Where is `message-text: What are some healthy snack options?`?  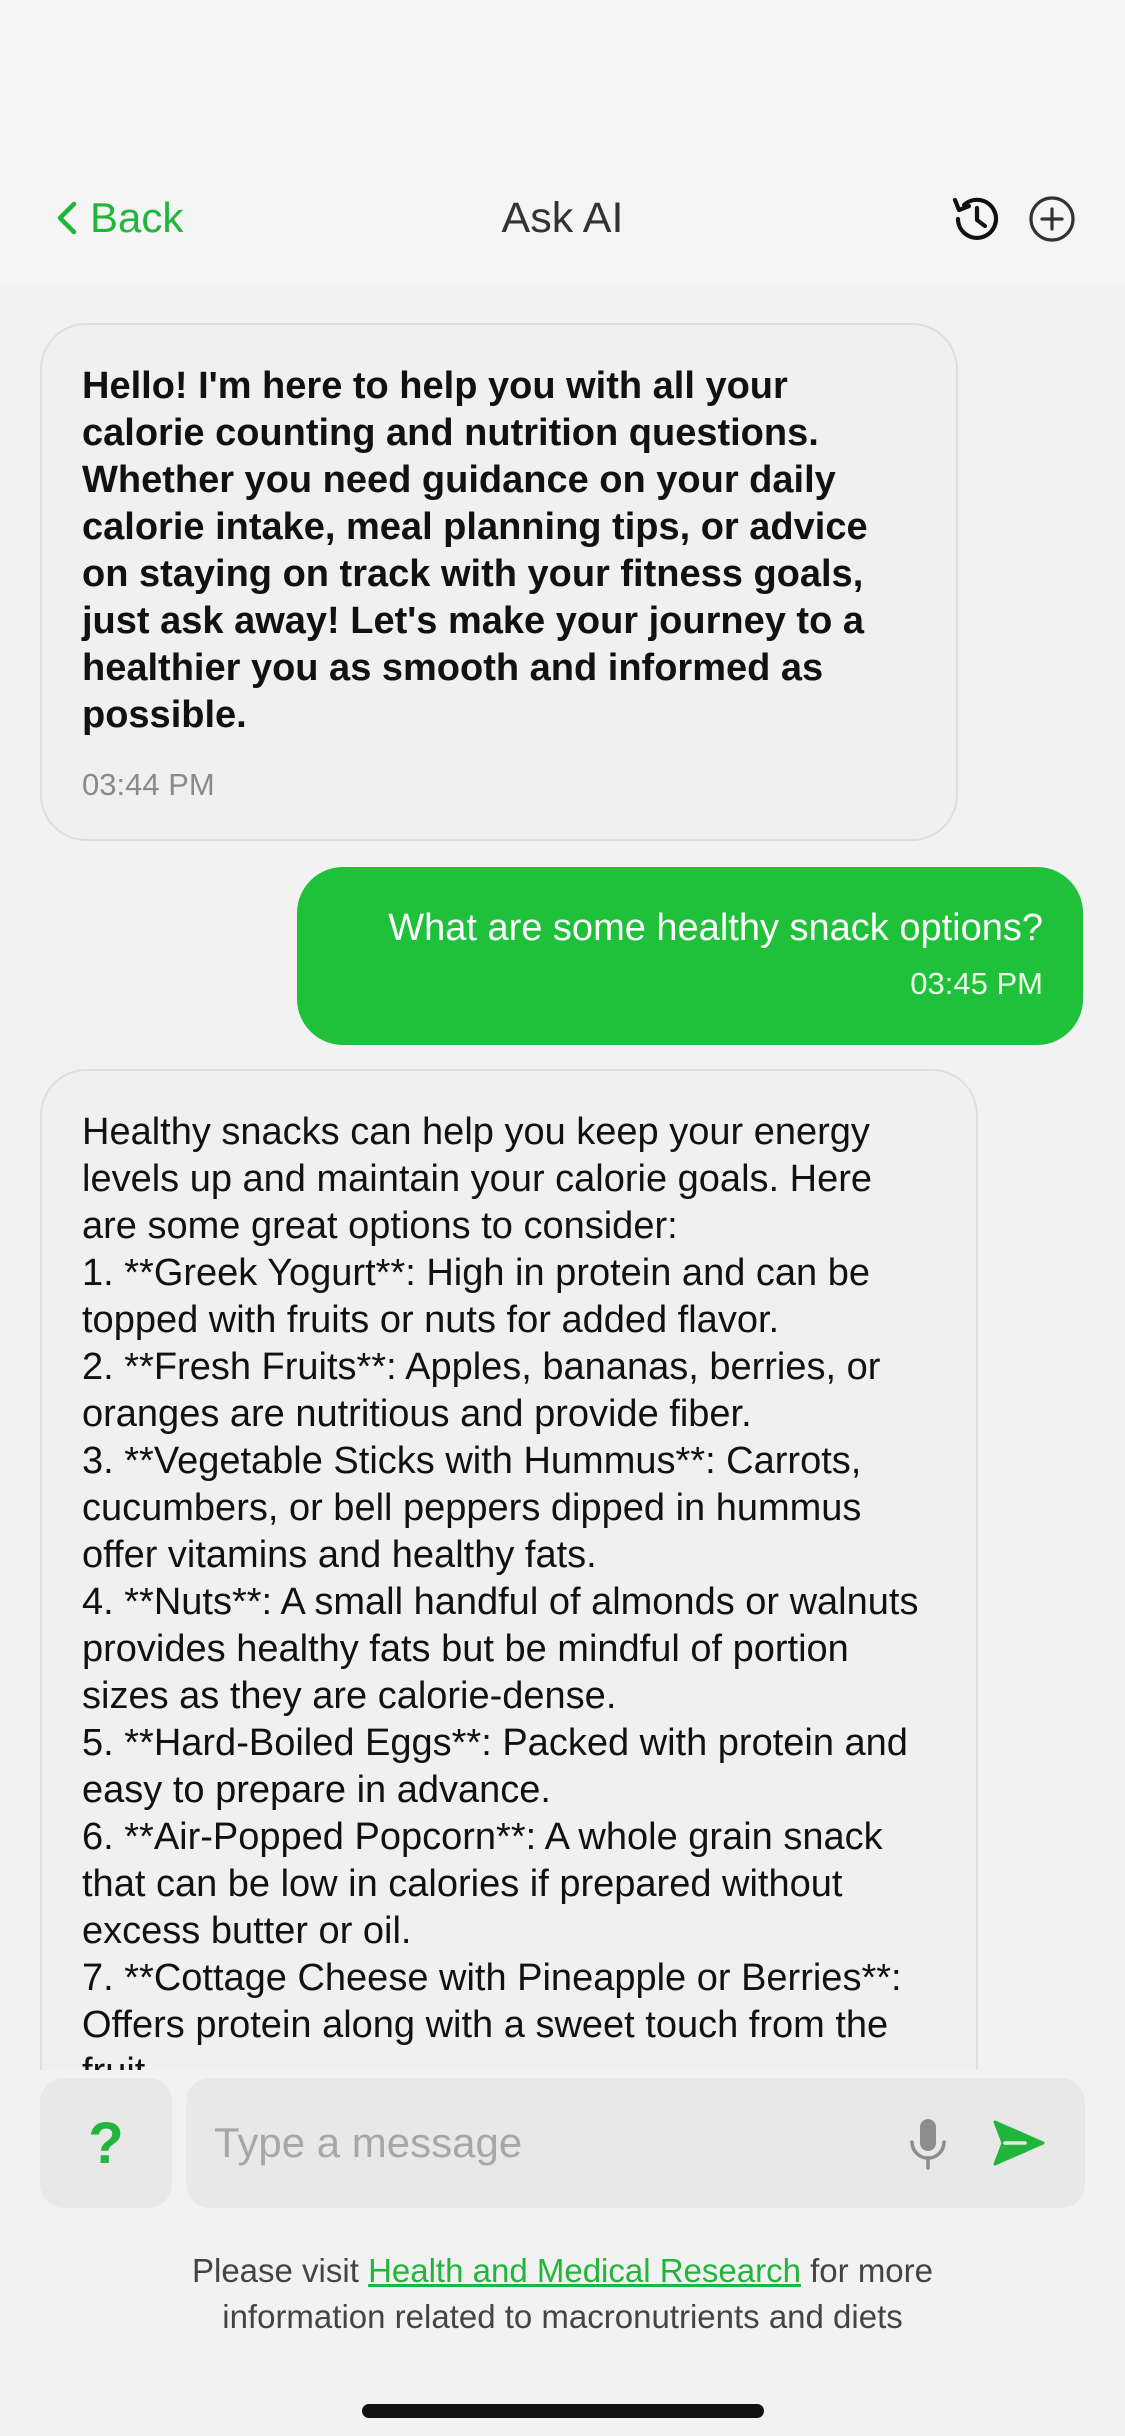
message-text: What are some healthy snack options? is located at coordinates (715, 928).